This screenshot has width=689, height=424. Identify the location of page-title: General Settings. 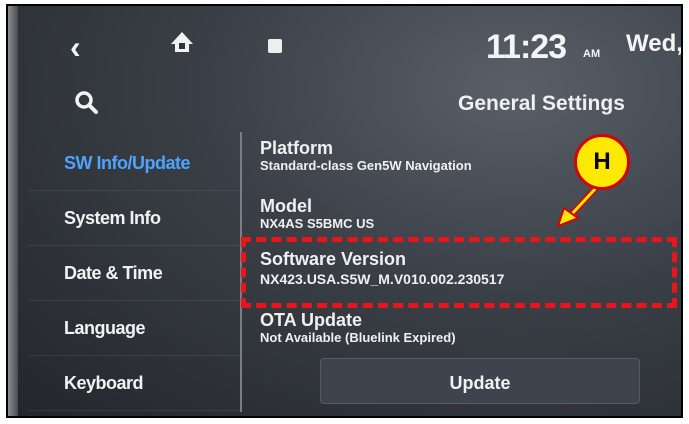
(541, 103).